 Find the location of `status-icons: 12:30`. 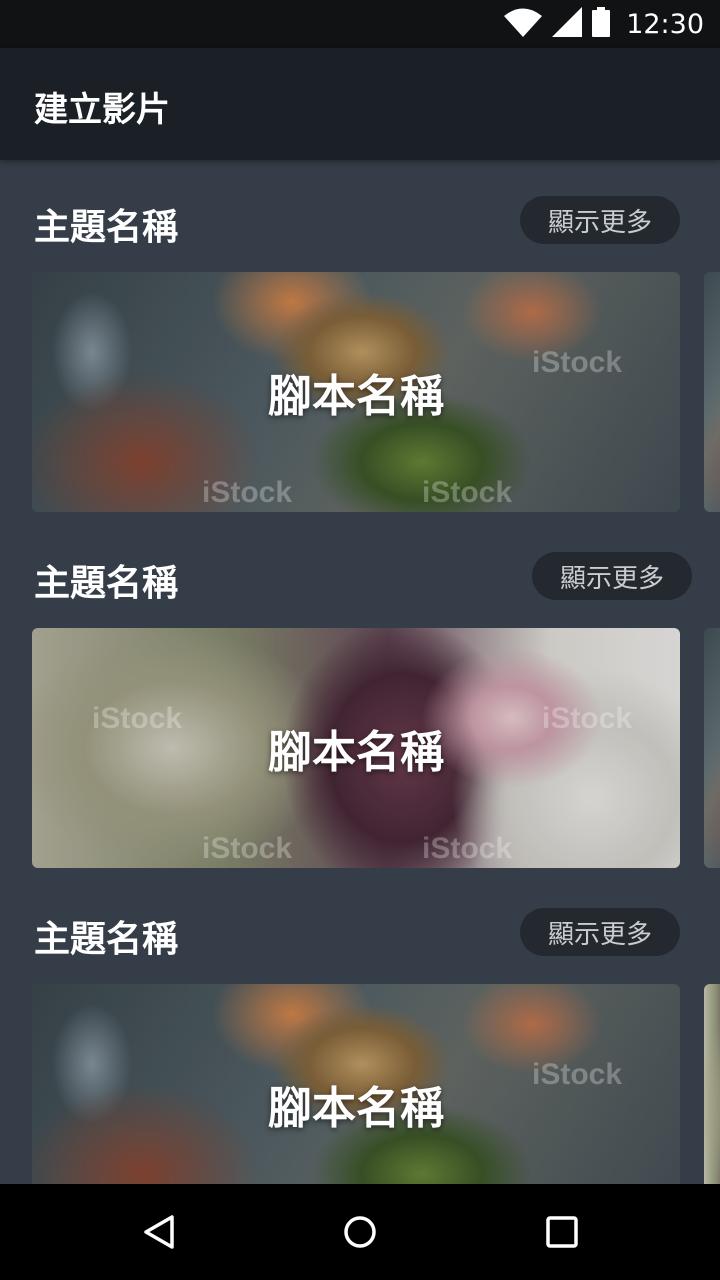

status-icons: 12:30 is located at coordinates (604, 24).